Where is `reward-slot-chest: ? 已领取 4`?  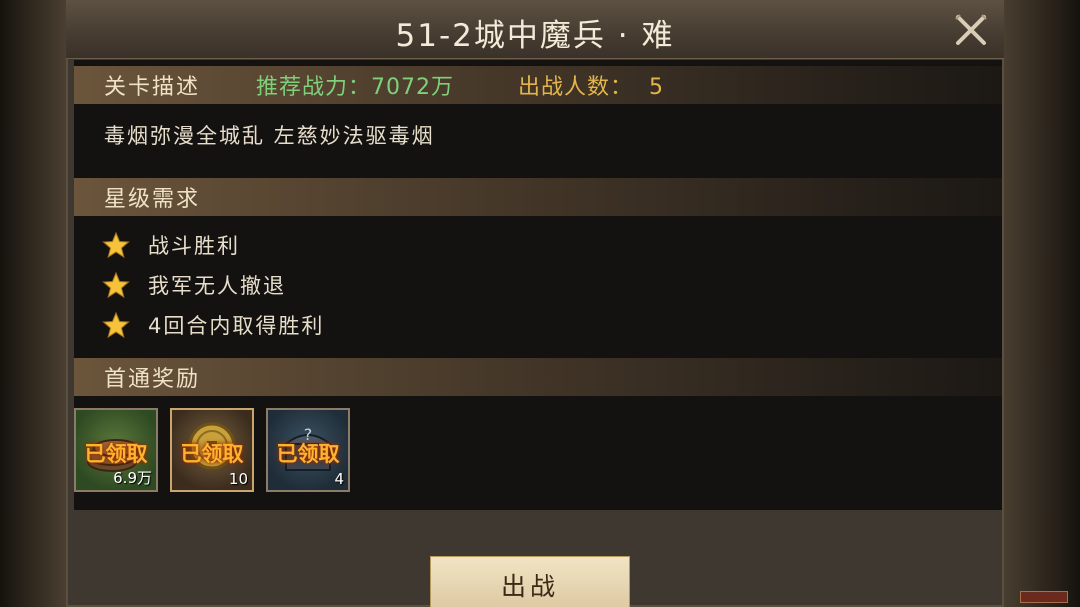 reward-slot-chest: ? 已领取 4 is located at coordinates (308, 450).